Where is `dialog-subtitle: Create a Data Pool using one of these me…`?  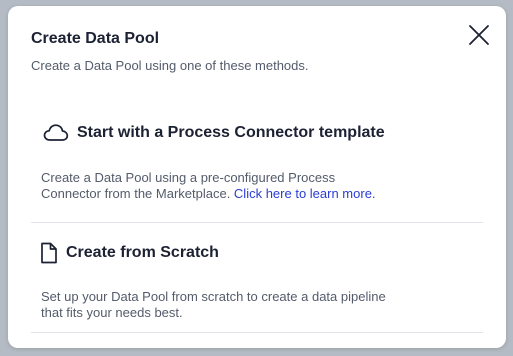
dialog-subtitle: Create a Data Pool using one of these me… is located at coordinates (170, 65).